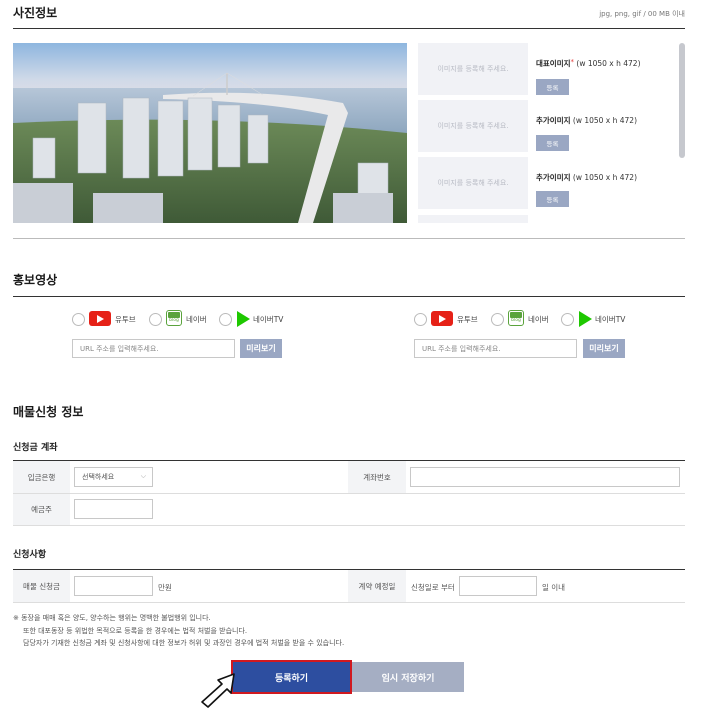 This screenshot has width=707, height=712. I want to click on upload-box-extra-1: 이미지를 등록해 주세요., so click(473, 126).